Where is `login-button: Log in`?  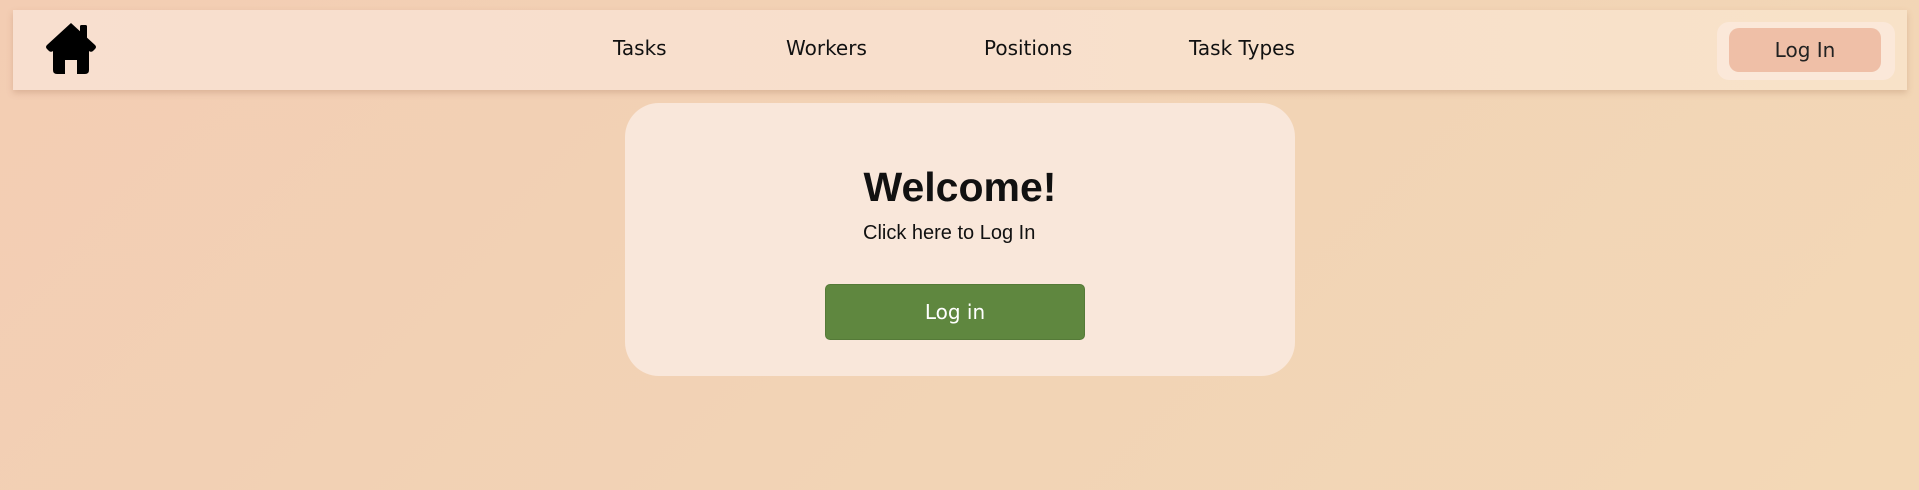
login-button: Log in is located at coordinates (955, 312).